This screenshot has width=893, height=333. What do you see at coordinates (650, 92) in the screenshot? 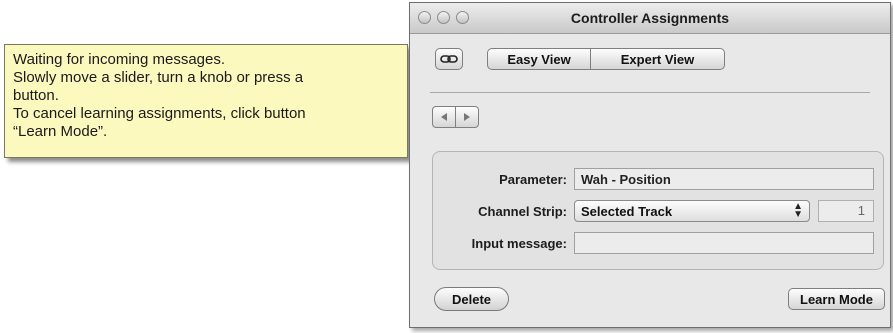
I see `separator` at bounding box center [650, 92].